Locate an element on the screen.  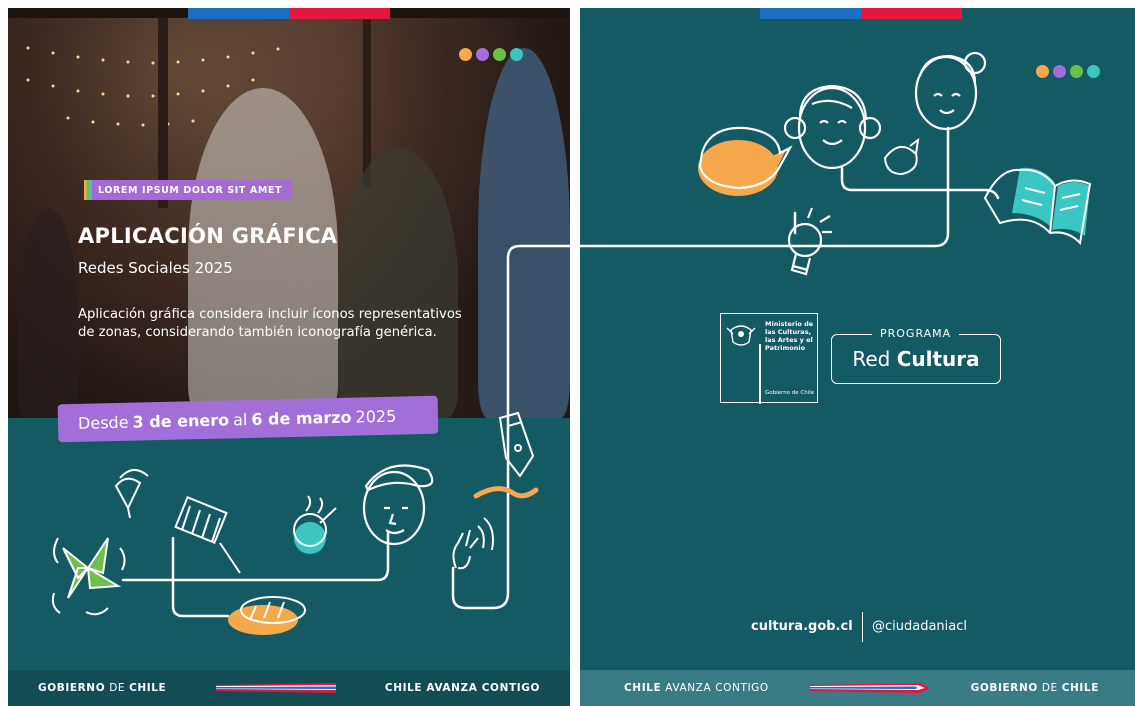
program-name: Red Cultura is located at coordinates (916, 359).